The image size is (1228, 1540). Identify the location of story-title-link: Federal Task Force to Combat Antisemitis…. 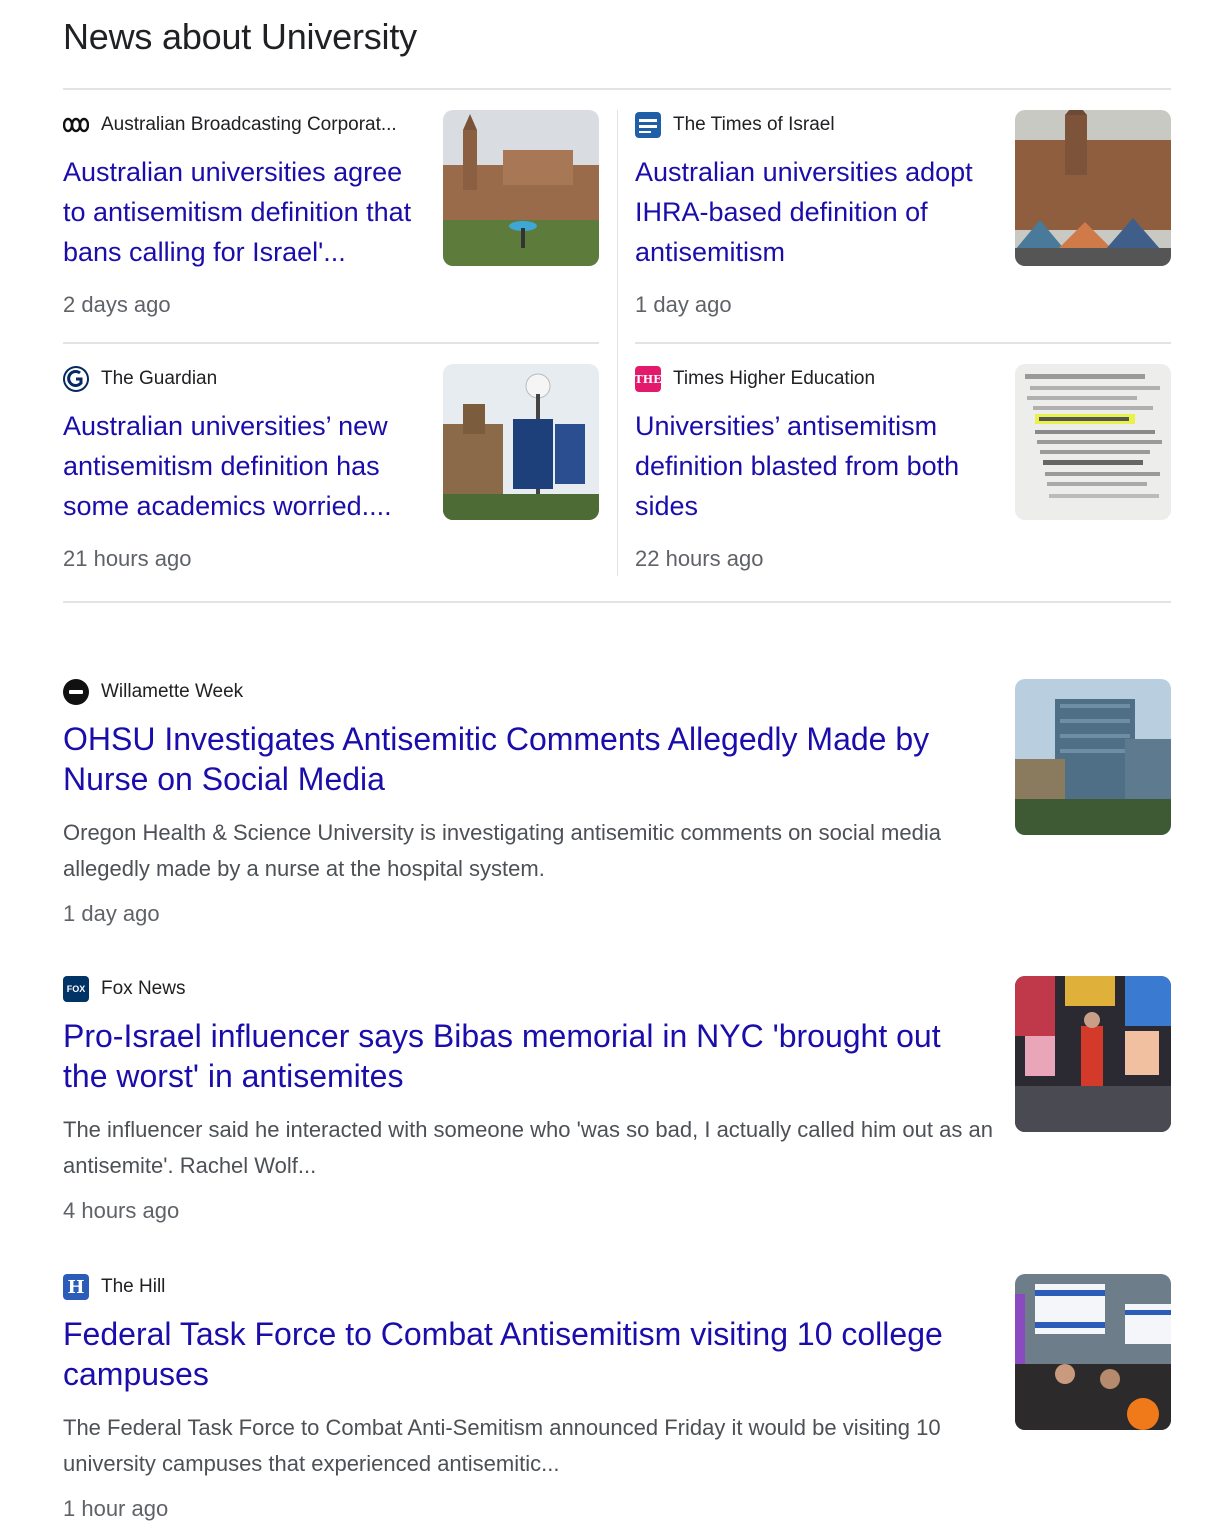
(523, 1354).